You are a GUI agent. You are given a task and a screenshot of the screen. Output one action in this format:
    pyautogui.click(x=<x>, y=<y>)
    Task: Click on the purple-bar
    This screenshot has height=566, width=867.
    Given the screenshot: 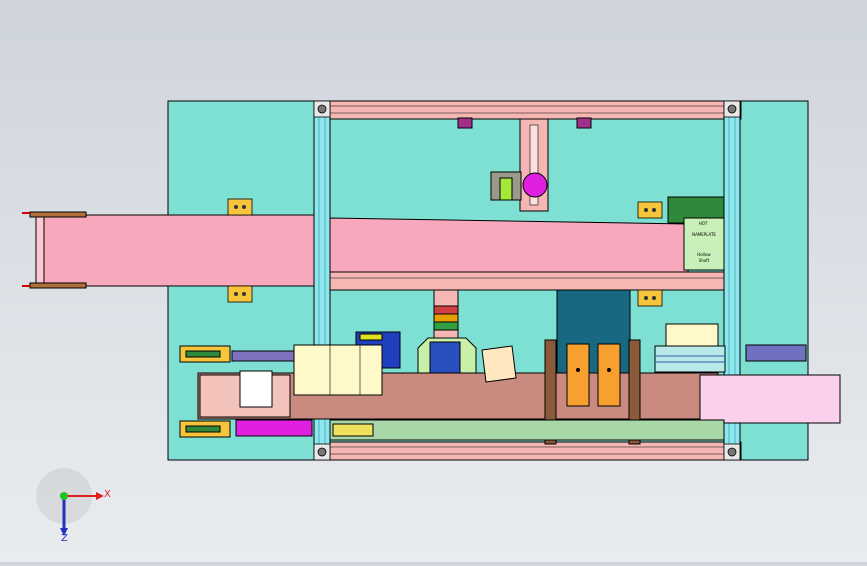 What is the action you would take?
    pyautogui.click(x=263, y=356)
    